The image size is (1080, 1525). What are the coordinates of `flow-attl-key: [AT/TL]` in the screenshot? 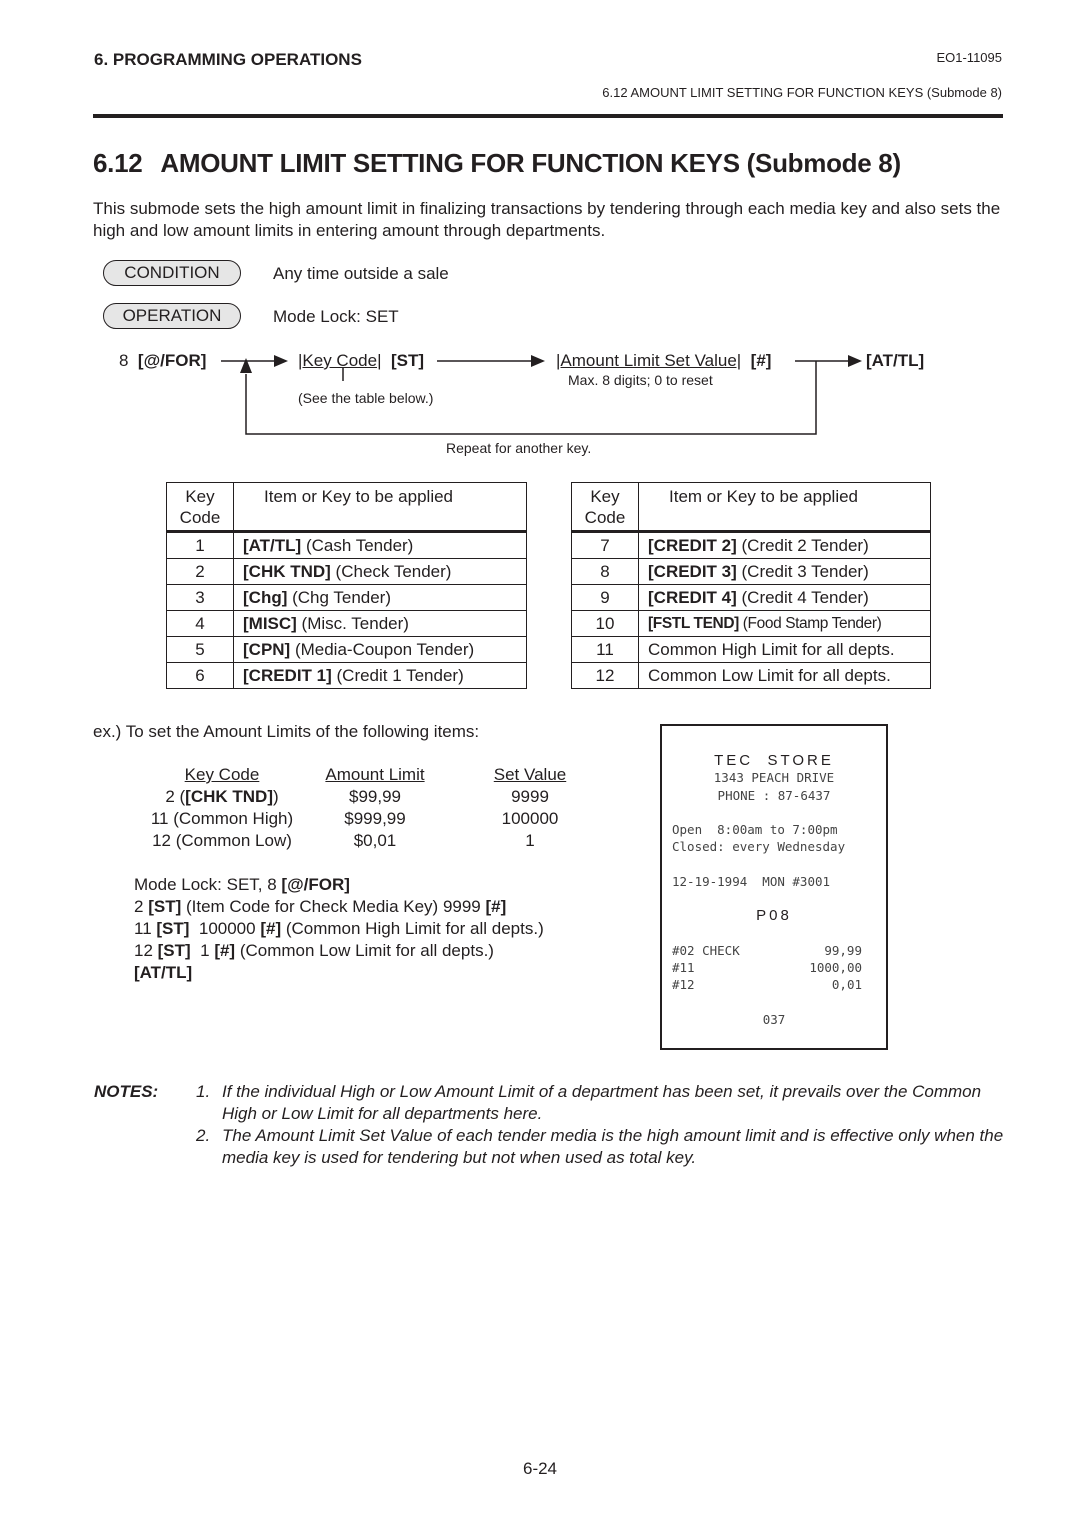 It's located at (895, 360).